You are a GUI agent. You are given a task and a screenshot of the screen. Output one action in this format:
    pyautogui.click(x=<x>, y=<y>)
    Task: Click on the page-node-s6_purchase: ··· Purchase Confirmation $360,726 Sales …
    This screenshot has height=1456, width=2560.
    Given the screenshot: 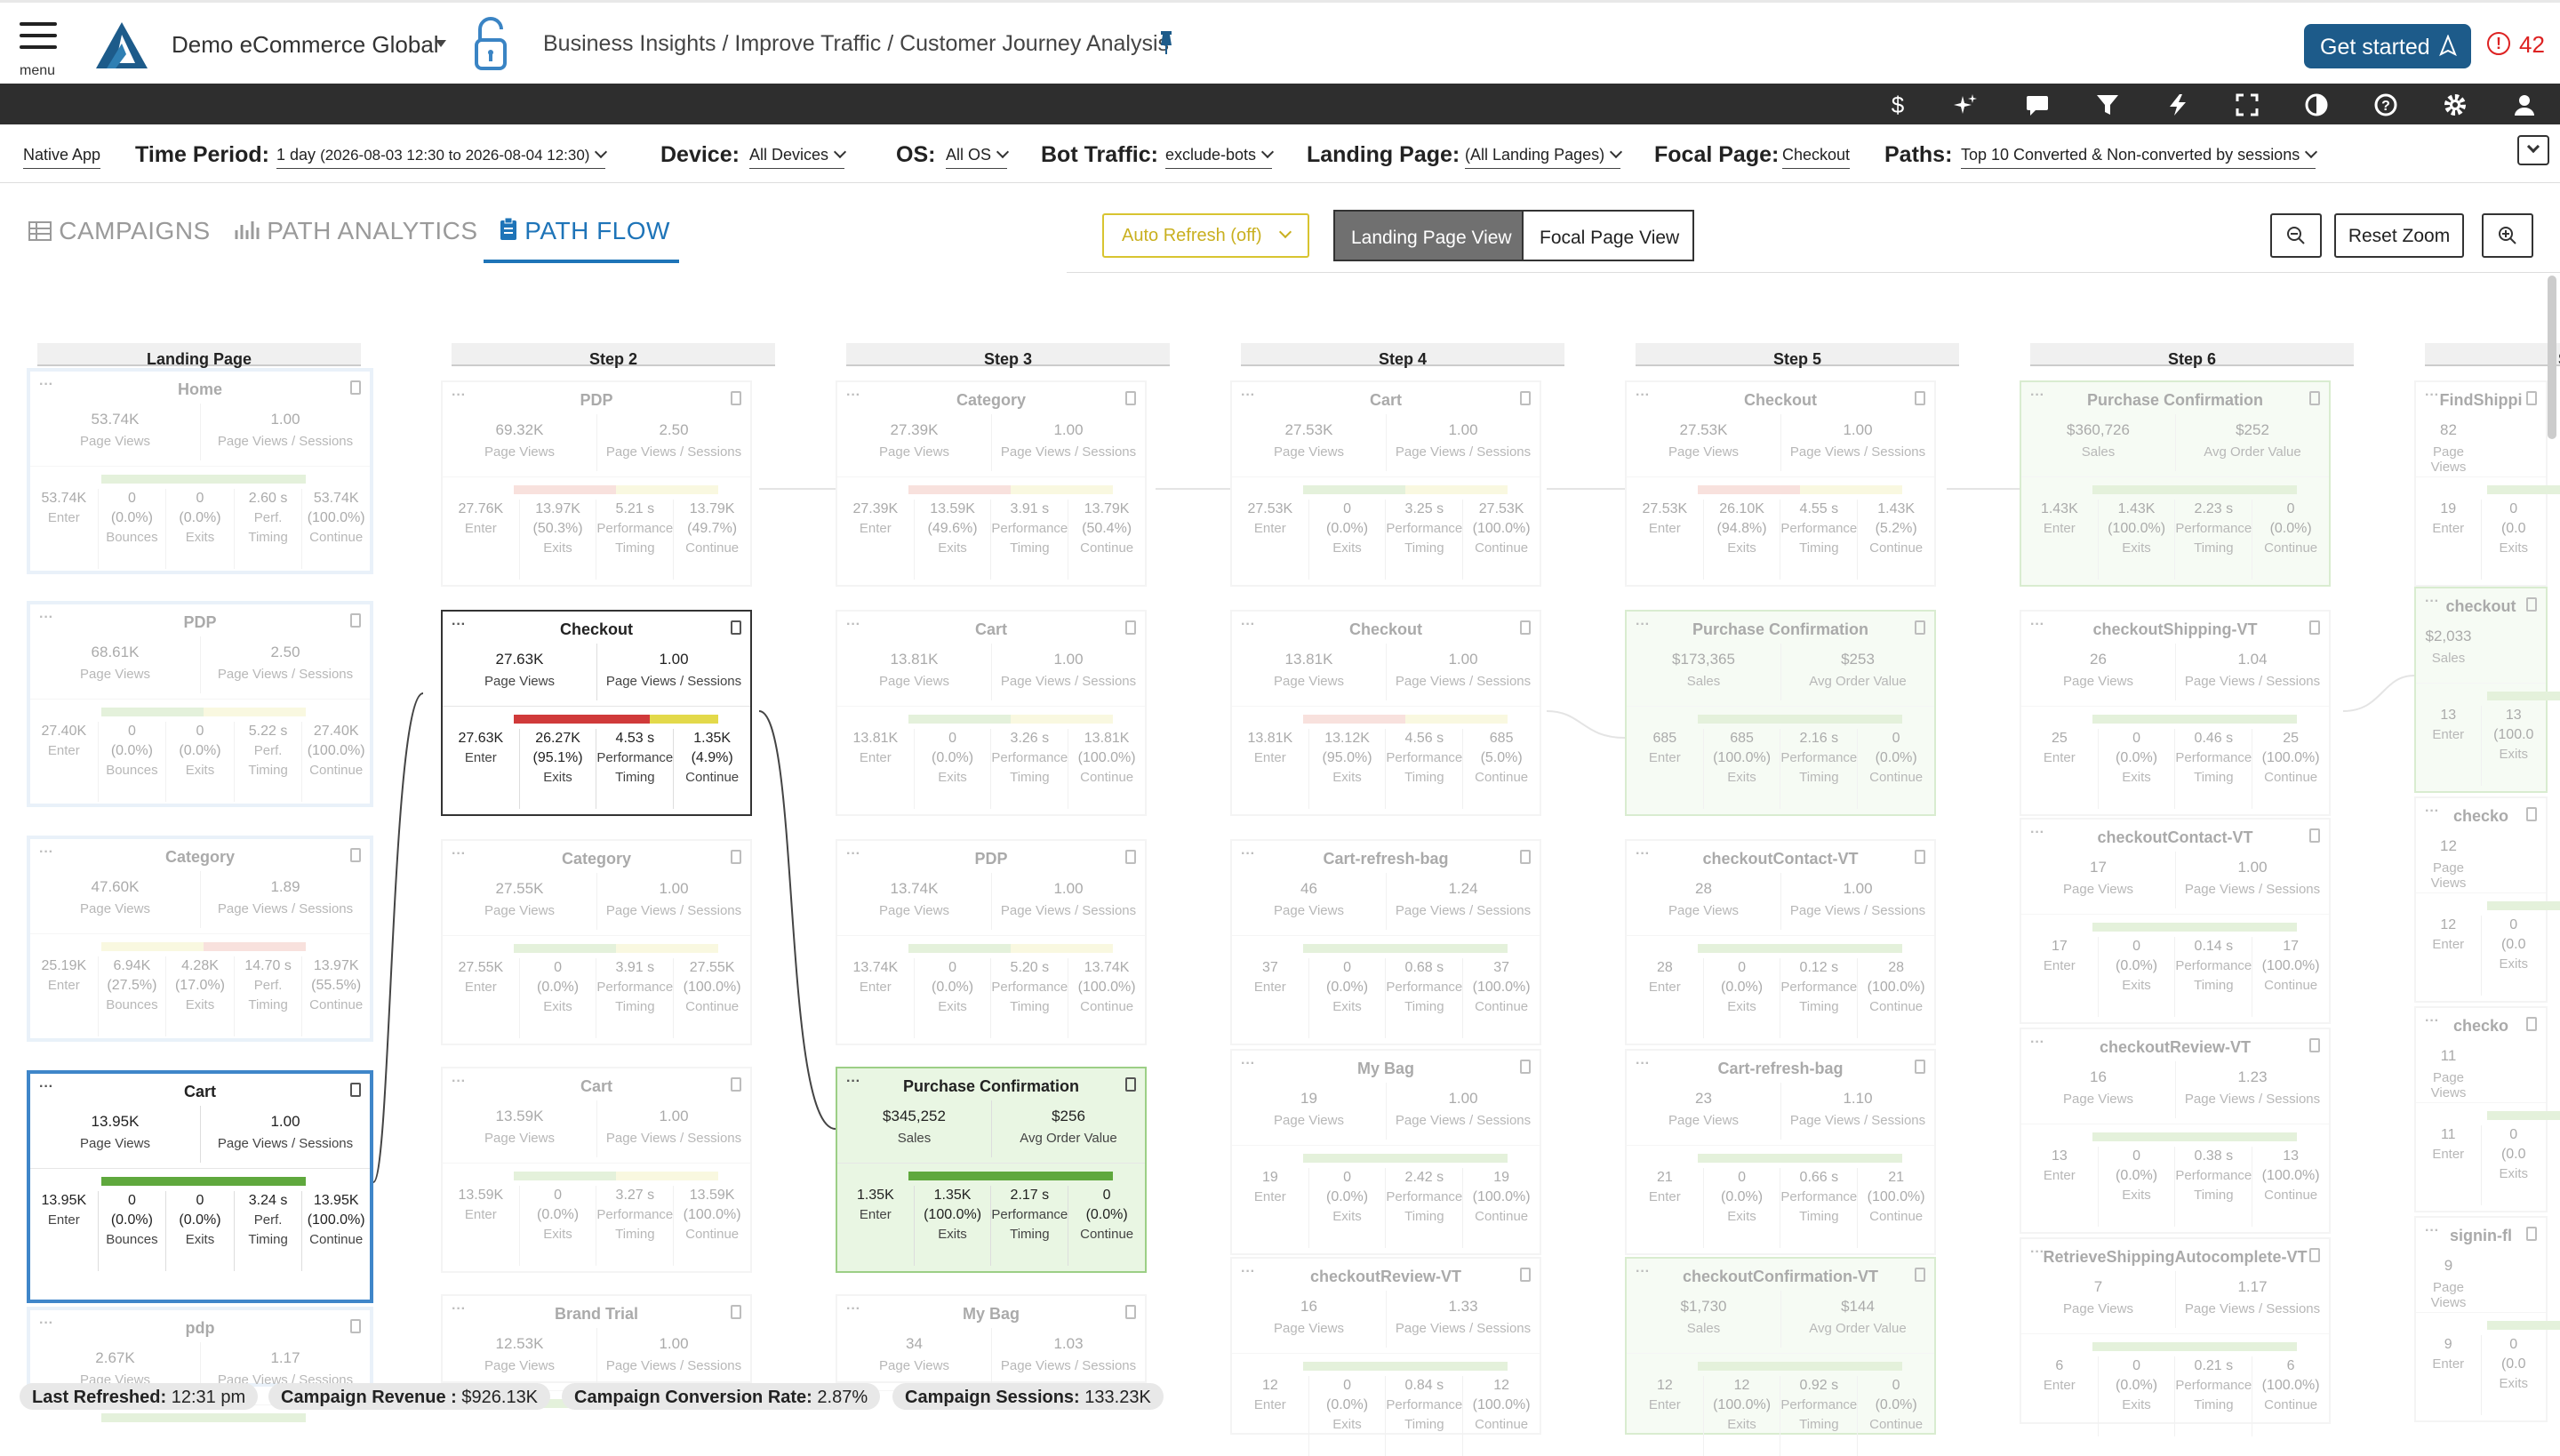 What is the action you would take?
    pyautogui.click(x=2175, y=483)
    